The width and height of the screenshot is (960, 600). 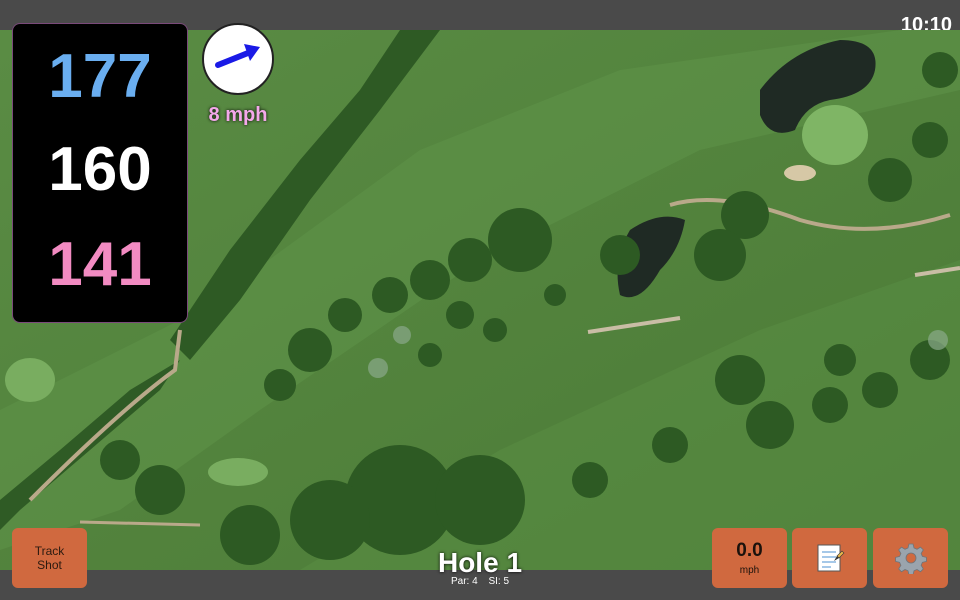 I want to click on hole-stroke-index: SI: 5, so click(x=499, y=581).